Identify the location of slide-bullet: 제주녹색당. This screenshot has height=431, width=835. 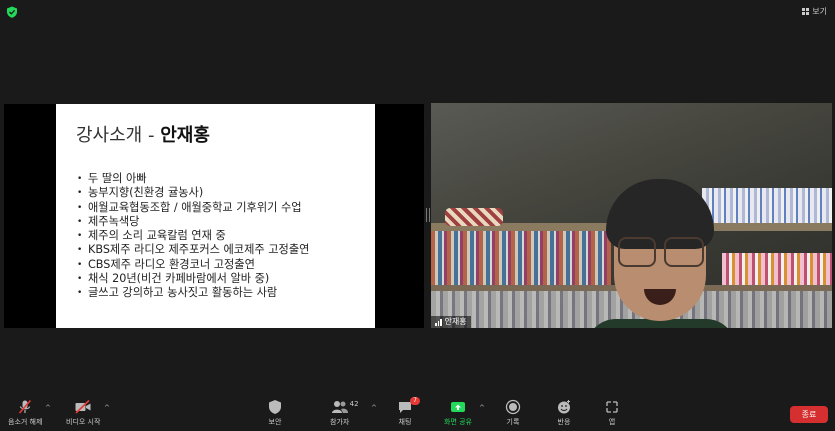
(193, 222).